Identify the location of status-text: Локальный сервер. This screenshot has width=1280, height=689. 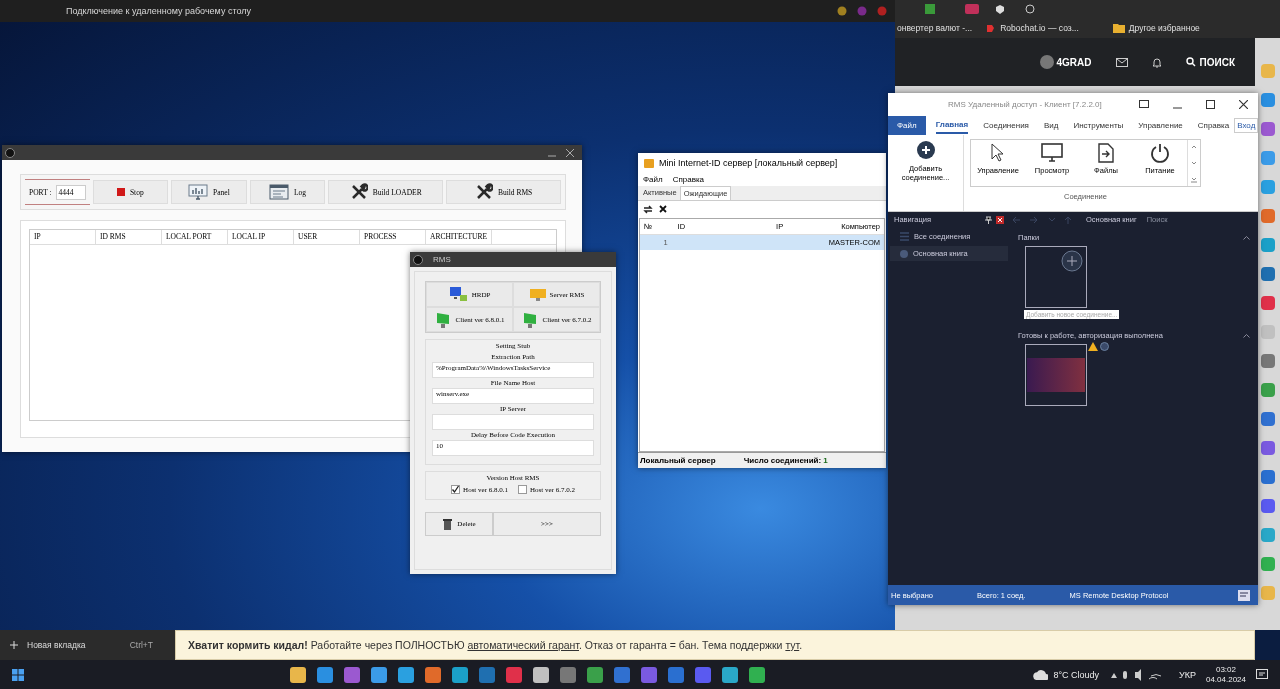
(678, 460).